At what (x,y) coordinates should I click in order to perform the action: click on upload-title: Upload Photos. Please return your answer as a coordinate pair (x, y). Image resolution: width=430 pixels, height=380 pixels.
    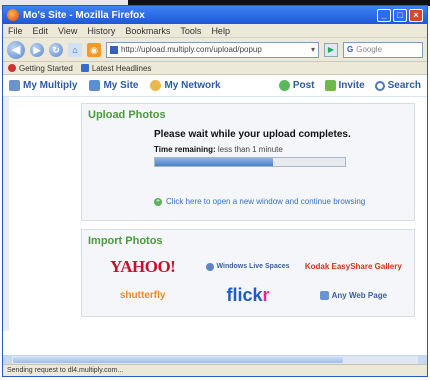
    Looking at the image, I should click on (127, 115).